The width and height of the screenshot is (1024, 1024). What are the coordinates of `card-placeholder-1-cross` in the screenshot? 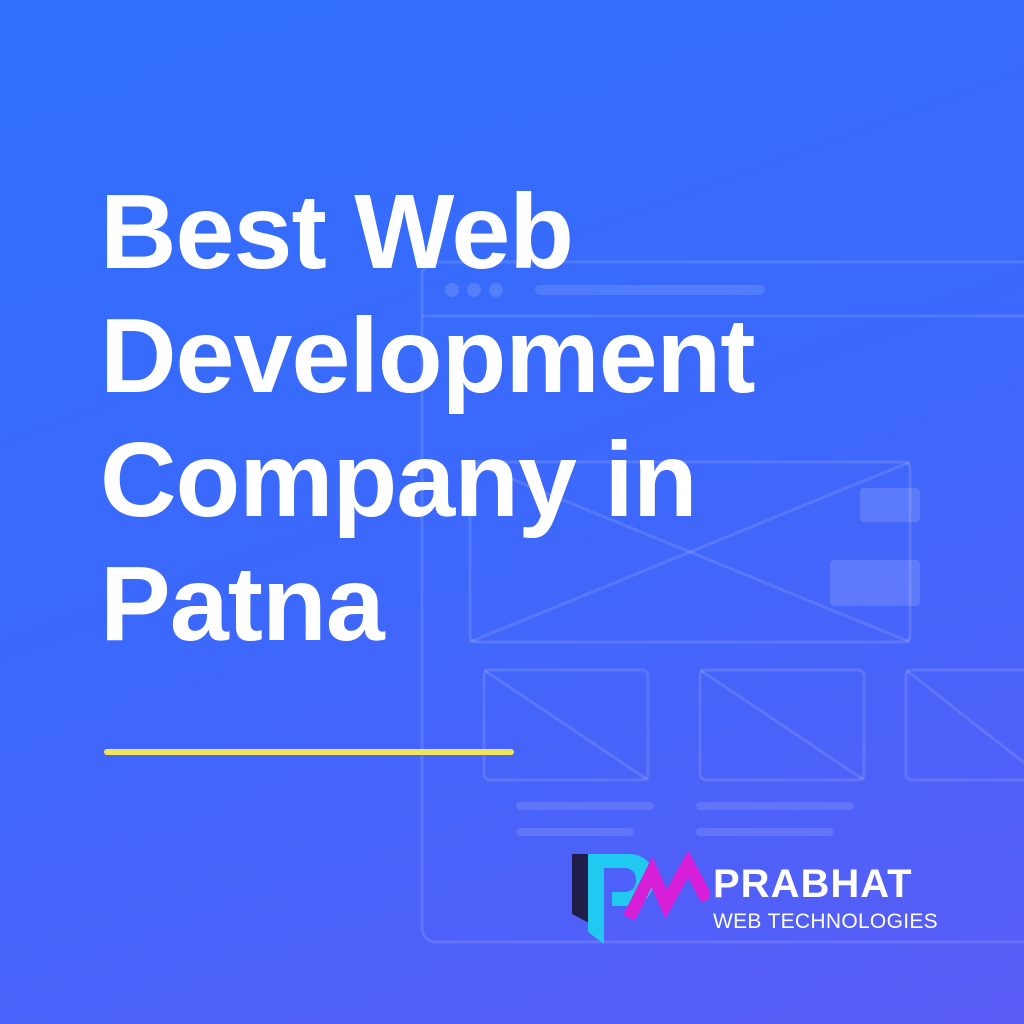 It's located at (566, 725).